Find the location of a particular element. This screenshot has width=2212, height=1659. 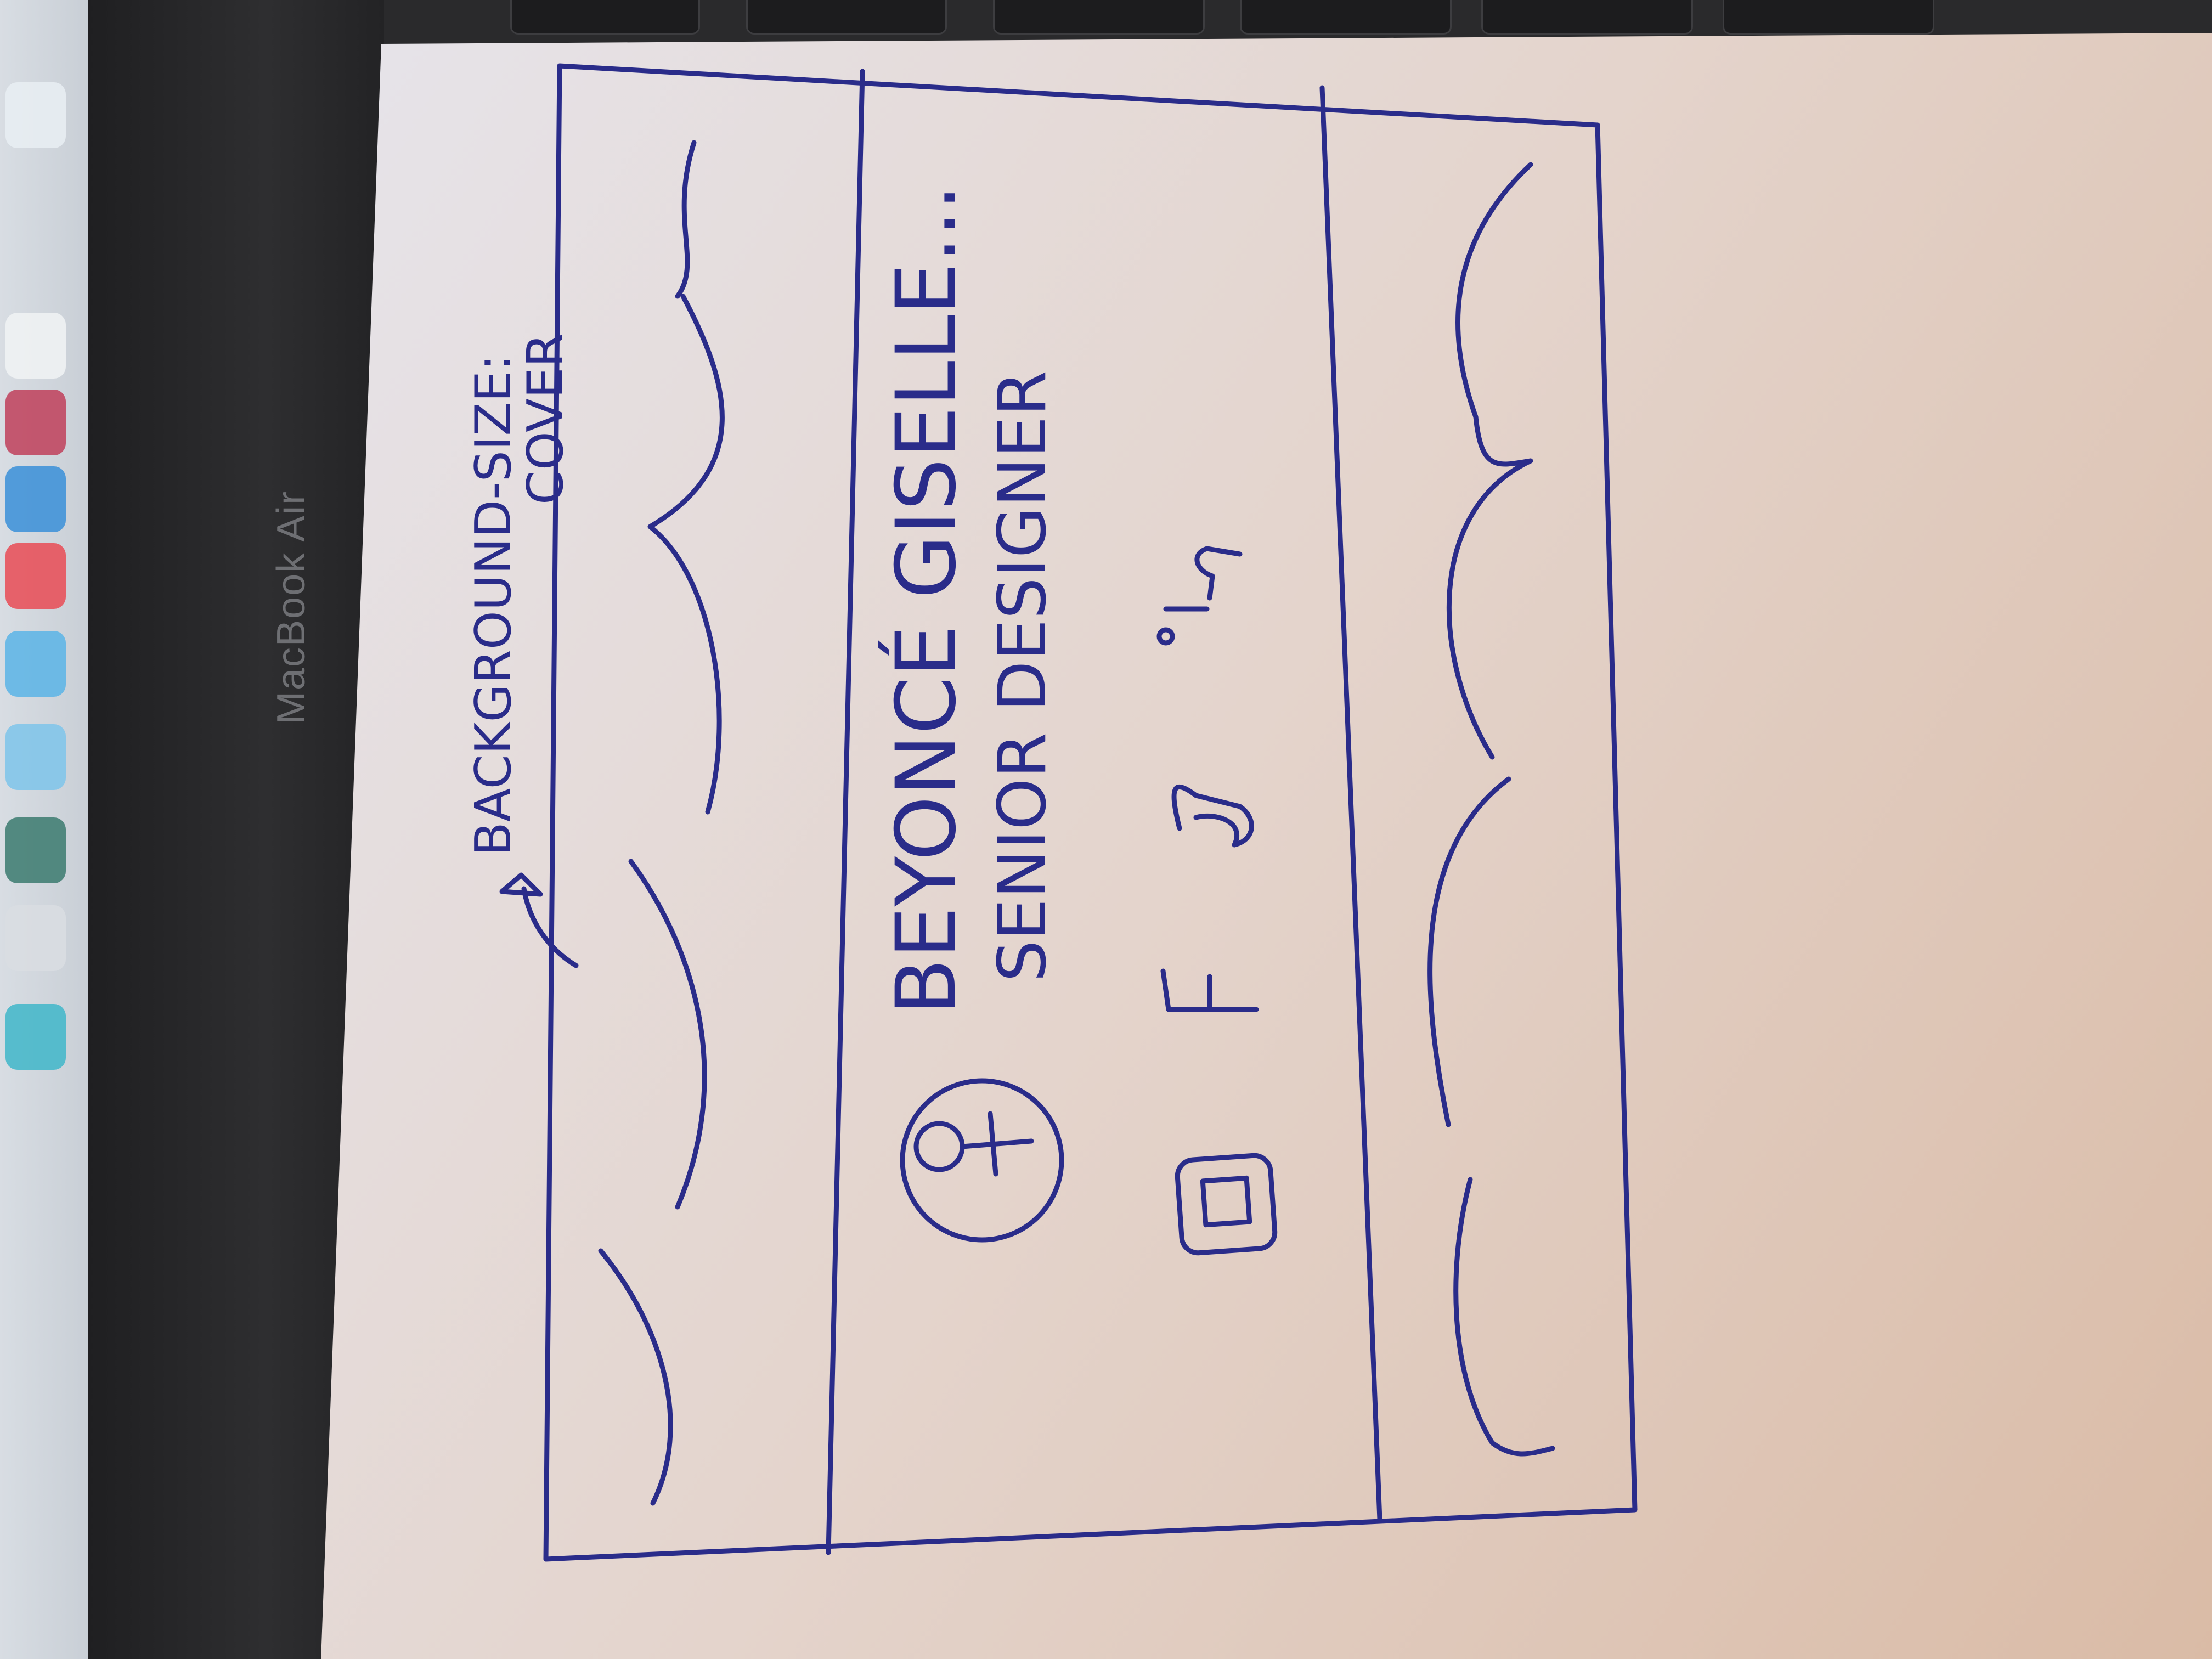

linkedin-icon is located at coordinates (1200, 596).